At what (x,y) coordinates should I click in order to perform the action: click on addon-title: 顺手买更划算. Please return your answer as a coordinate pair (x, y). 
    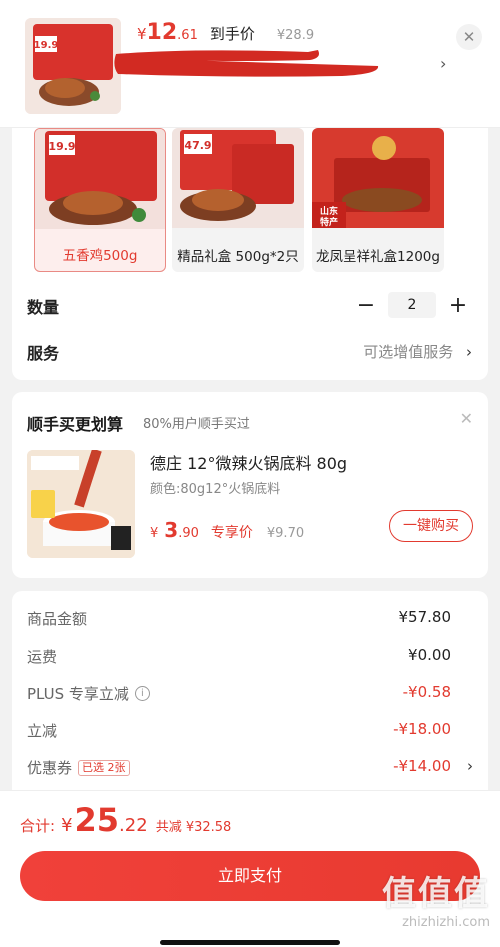
    Looking at the image, I should click on (75, 424).